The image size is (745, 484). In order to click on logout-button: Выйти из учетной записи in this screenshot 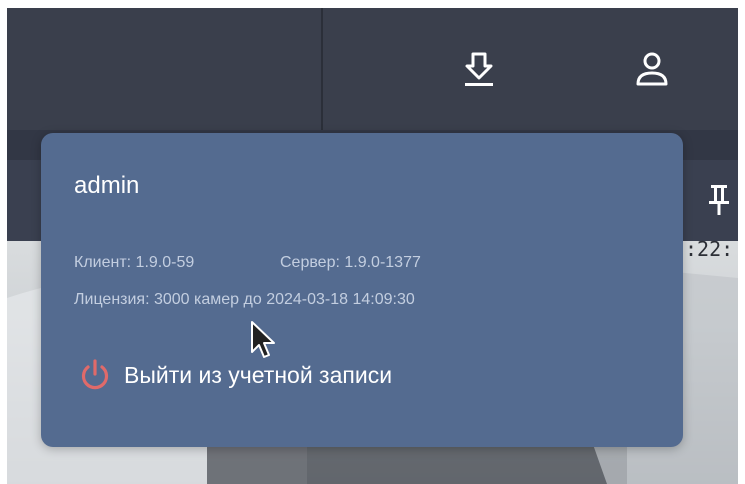, I will do `click(235, 375)`.